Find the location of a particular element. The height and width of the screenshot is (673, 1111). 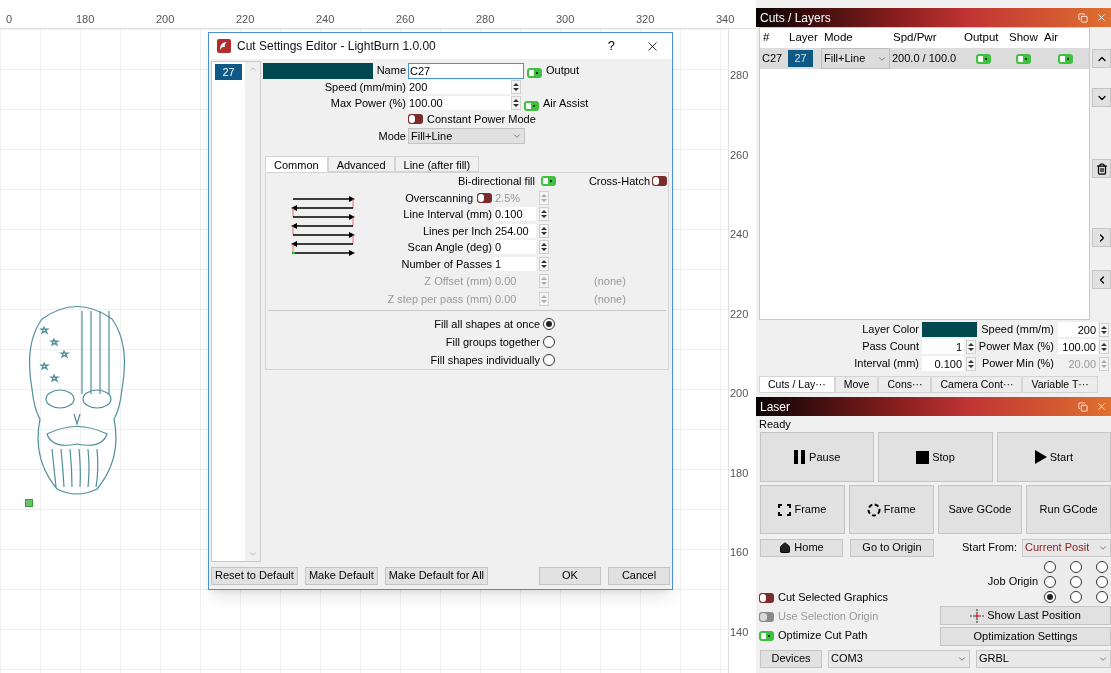

field-label: Layer Color is located at coordinates (890, 330).